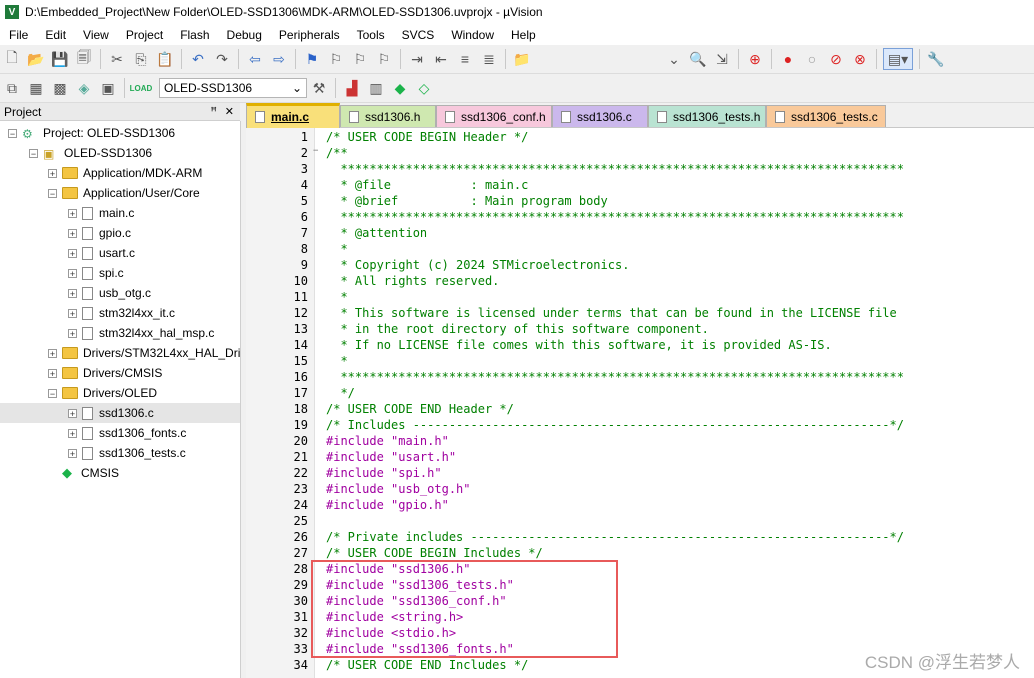  I want to click on debug-session-icon: ⊕, so click(755, 59).